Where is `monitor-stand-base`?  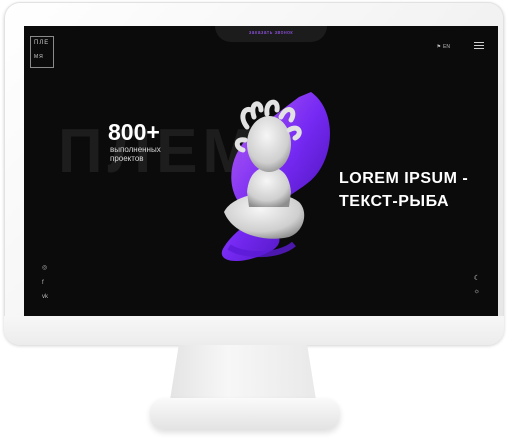
monitor-stand-base is located at coordinates (245, 414).